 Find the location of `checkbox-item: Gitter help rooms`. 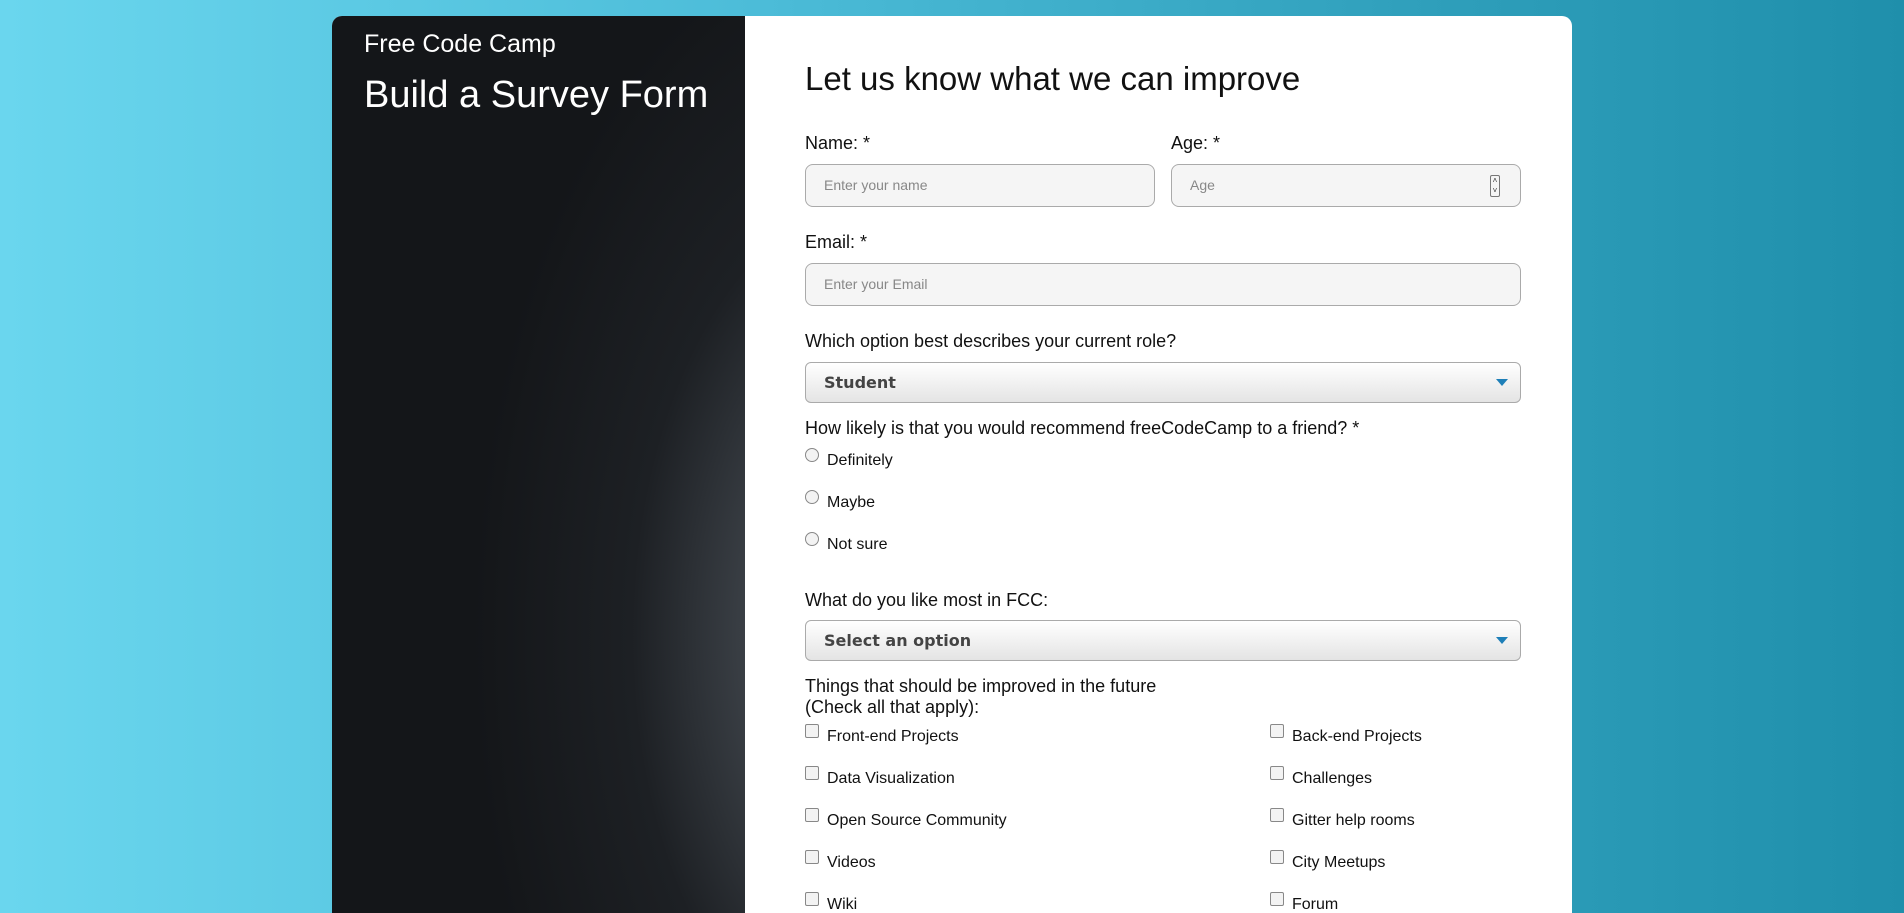

checkbox-item: Gitter help rooms is located at coordinates (1342, 819).